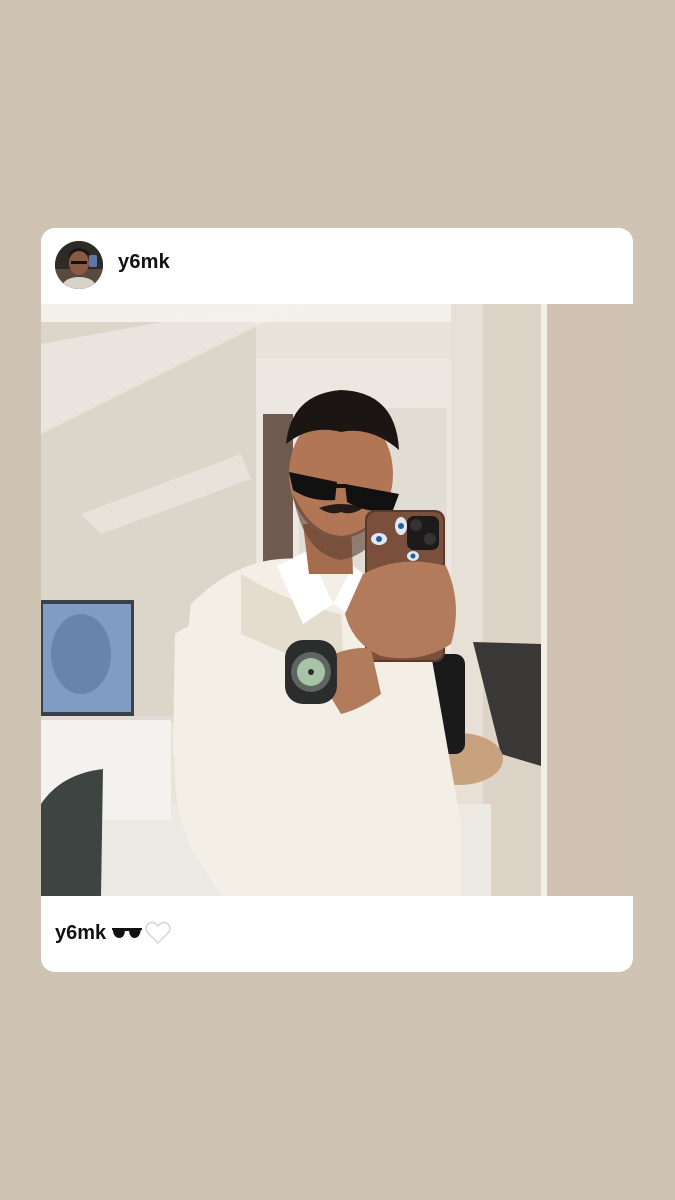 The height and width of the screenshot is (1200, 675). Describe the element at coordinates (337, 266) in the screenshot. I see `post-header: y6mk` at that location.